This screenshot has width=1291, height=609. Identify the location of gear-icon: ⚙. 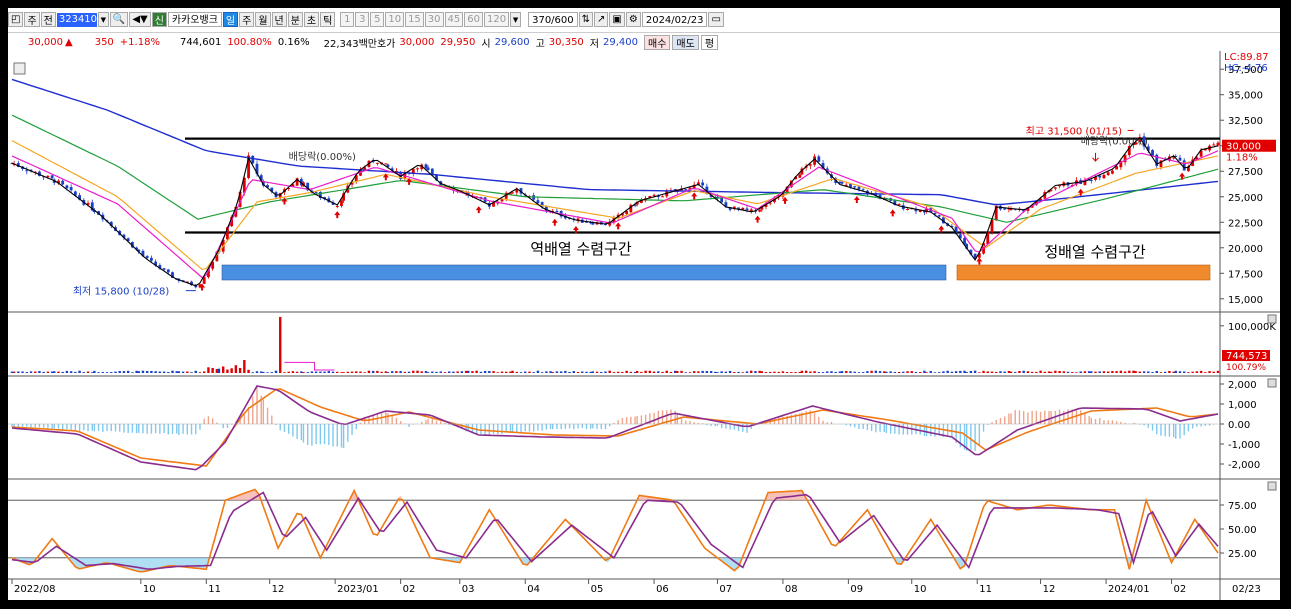
(633, 19).